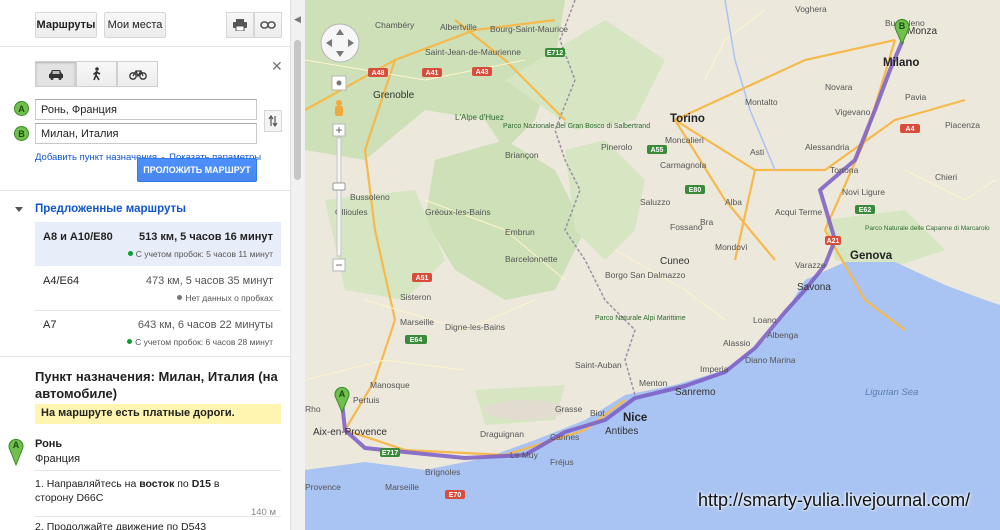 The height and width of the screenshot is (530, 1000). I want to click on zoom-out-label: −, so click(338, 265).